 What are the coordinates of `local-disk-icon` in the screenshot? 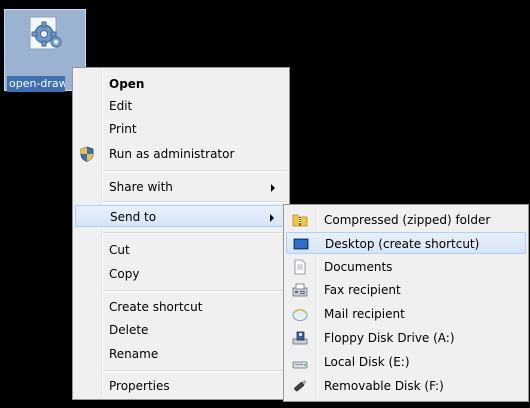 It's located at (300, 362).